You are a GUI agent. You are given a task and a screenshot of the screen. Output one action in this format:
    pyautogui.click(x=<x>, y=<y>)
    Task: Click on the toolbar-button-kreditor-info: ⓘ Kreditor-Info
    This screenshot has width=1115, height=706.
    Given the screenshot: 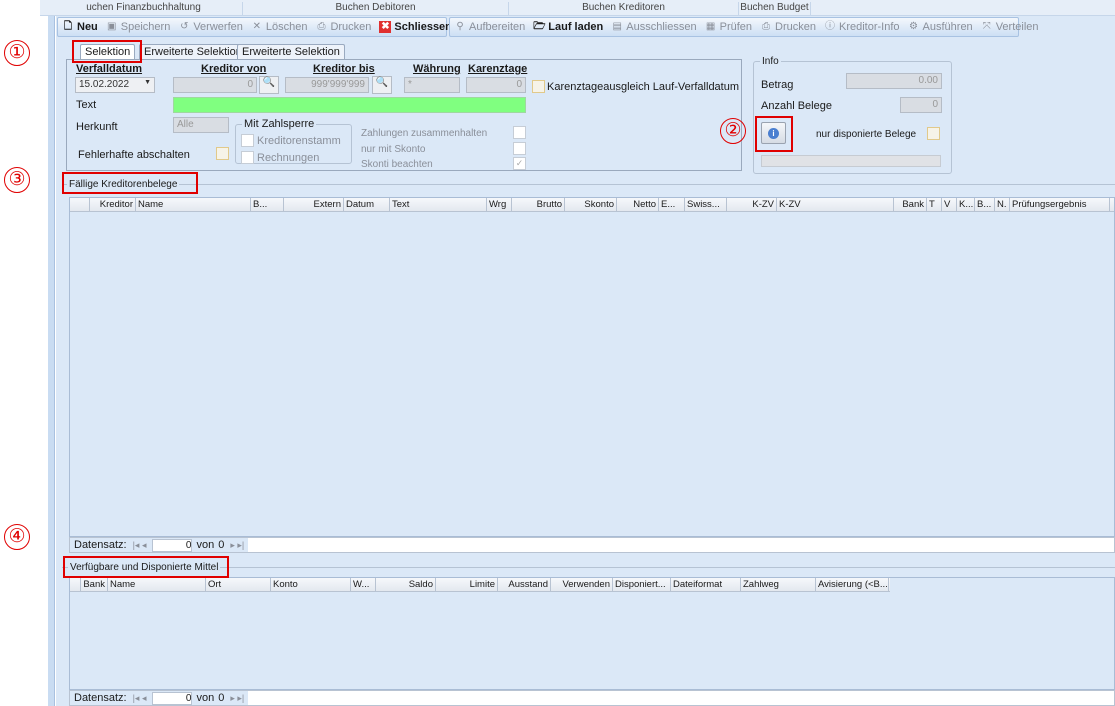 What is the action you would take?
    pyautogui.click(x=862, y=27)
    